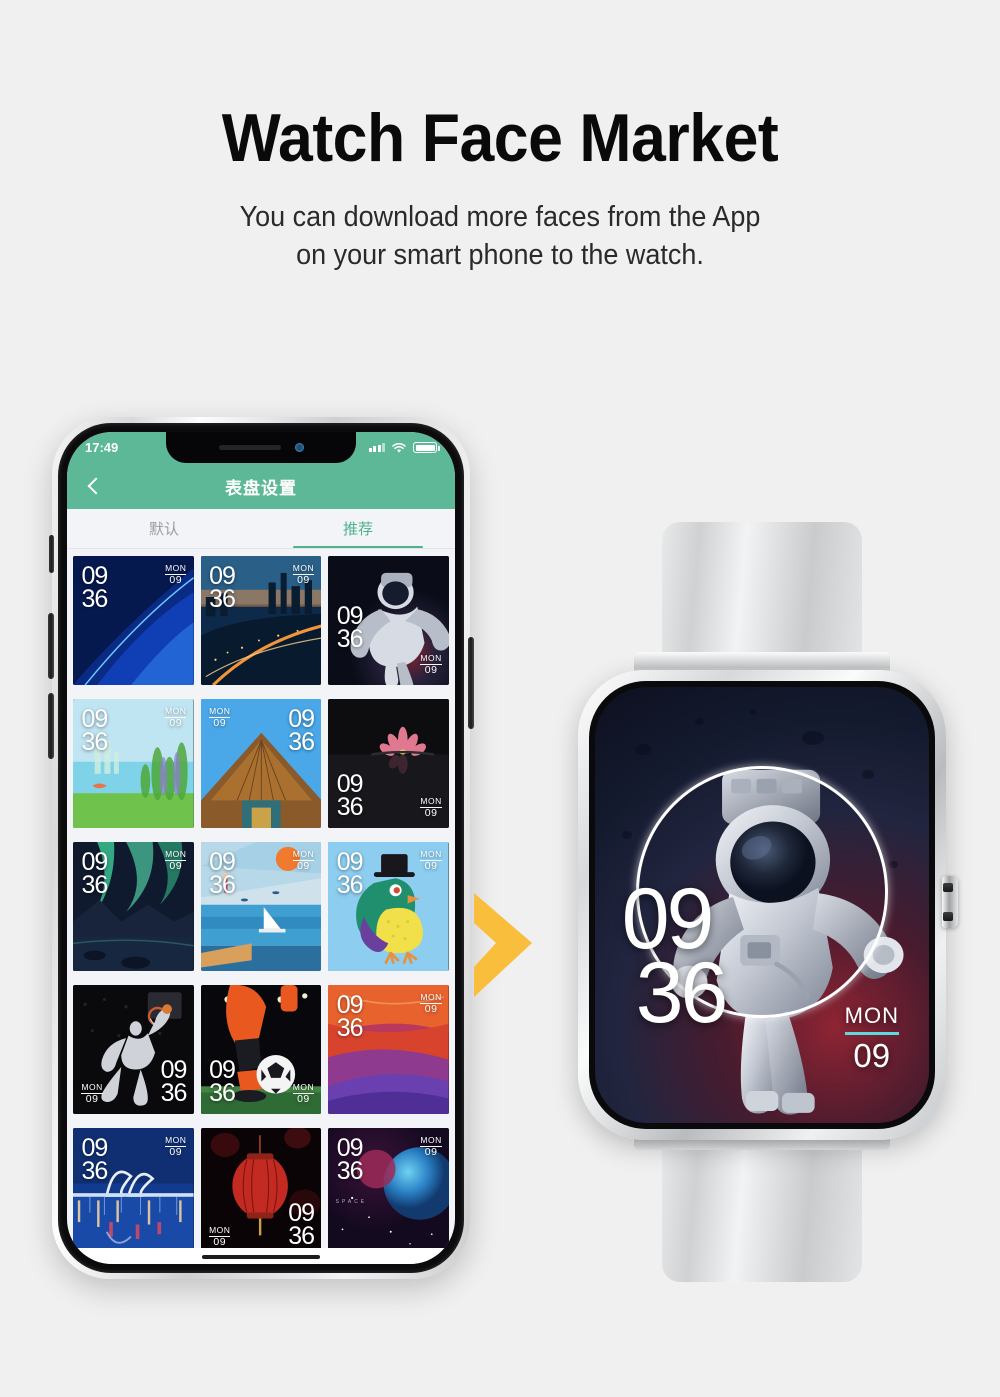  Describe the element at coordinates (51, 646) in the screenshot. I see `phone-volume-up-button` at that location.